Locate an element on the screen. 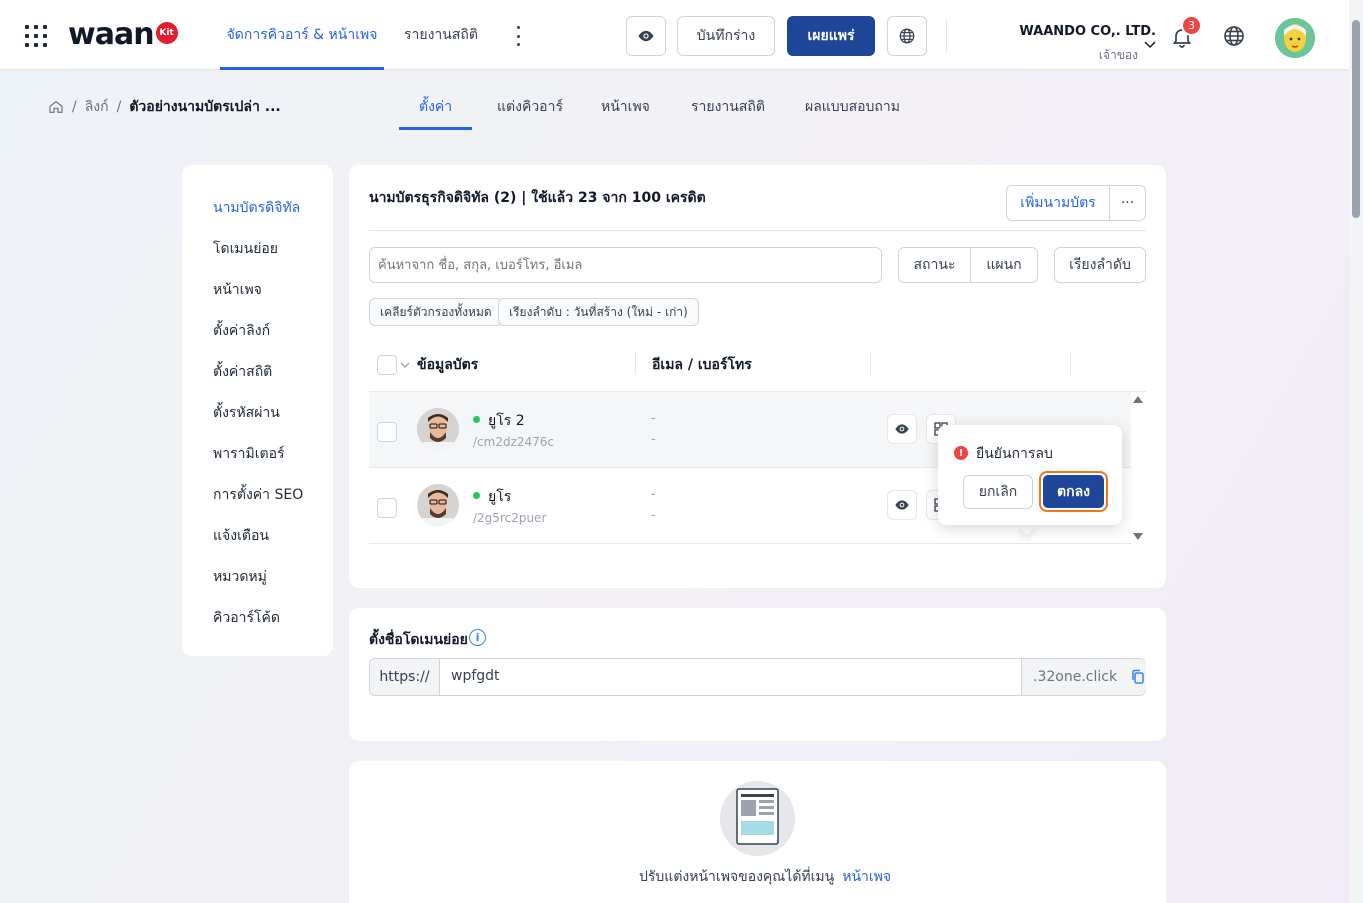 The width and height of the screenshot is (1363, 903). logo-text: waan is located at coordinates (111, 34).